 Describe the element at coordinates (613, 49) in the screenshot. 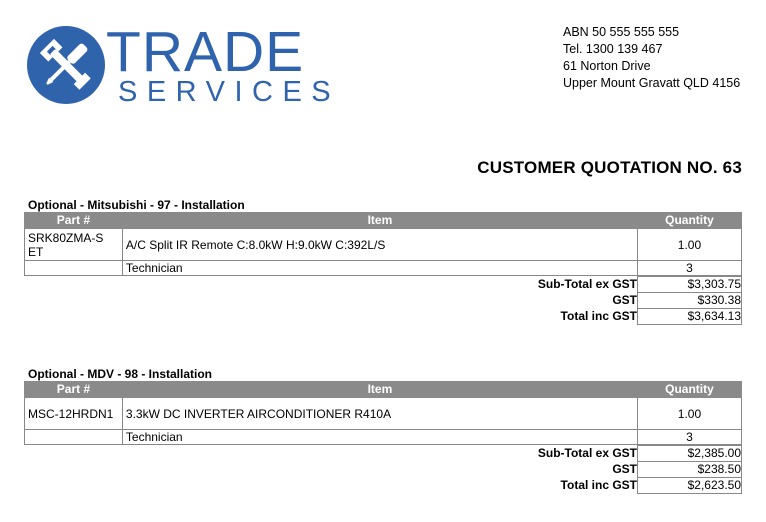

I see `company-phone: Tel. 1300 139 467` at that location.